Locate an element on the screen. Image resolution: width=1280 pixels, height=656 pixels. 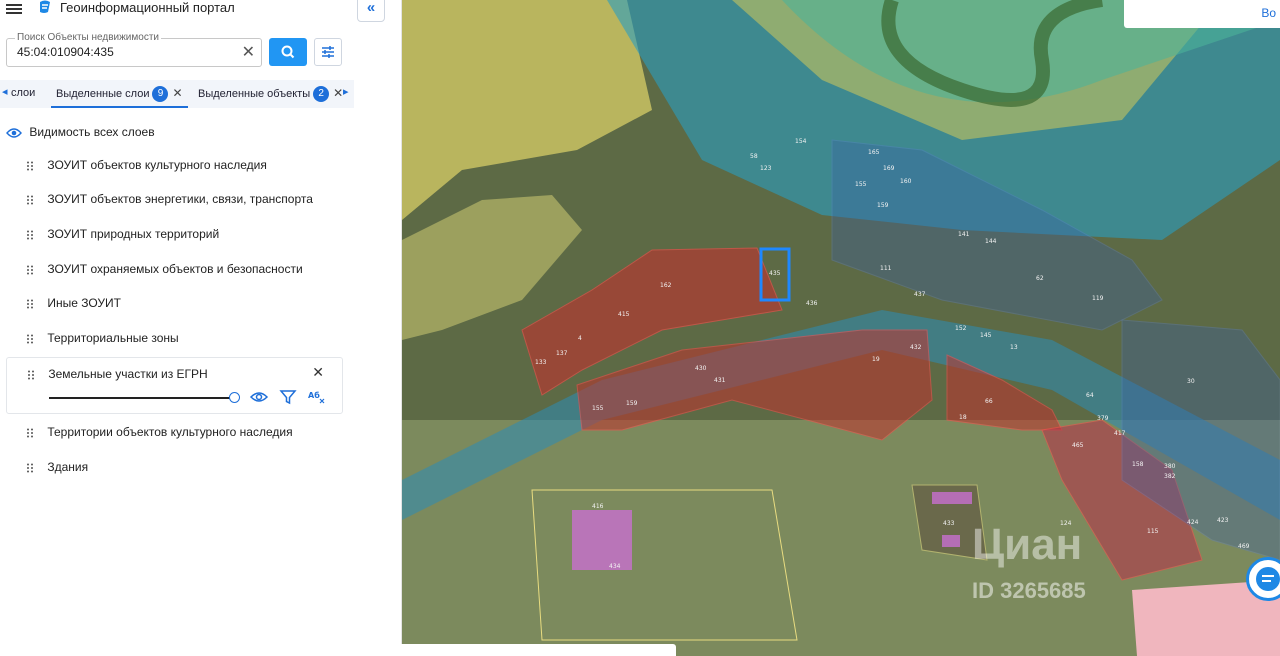
plot-number-label: 465 is located at coordinates (1078, 445).